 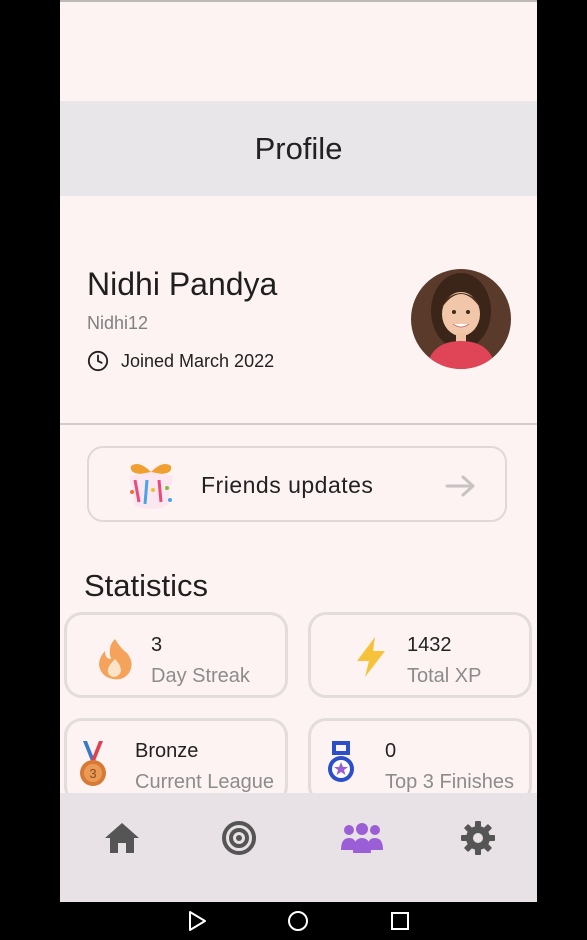 What do you see at coordinates (151, 486) in the screenshot?
I see `gift-icon` at bounding box center [151, 486].